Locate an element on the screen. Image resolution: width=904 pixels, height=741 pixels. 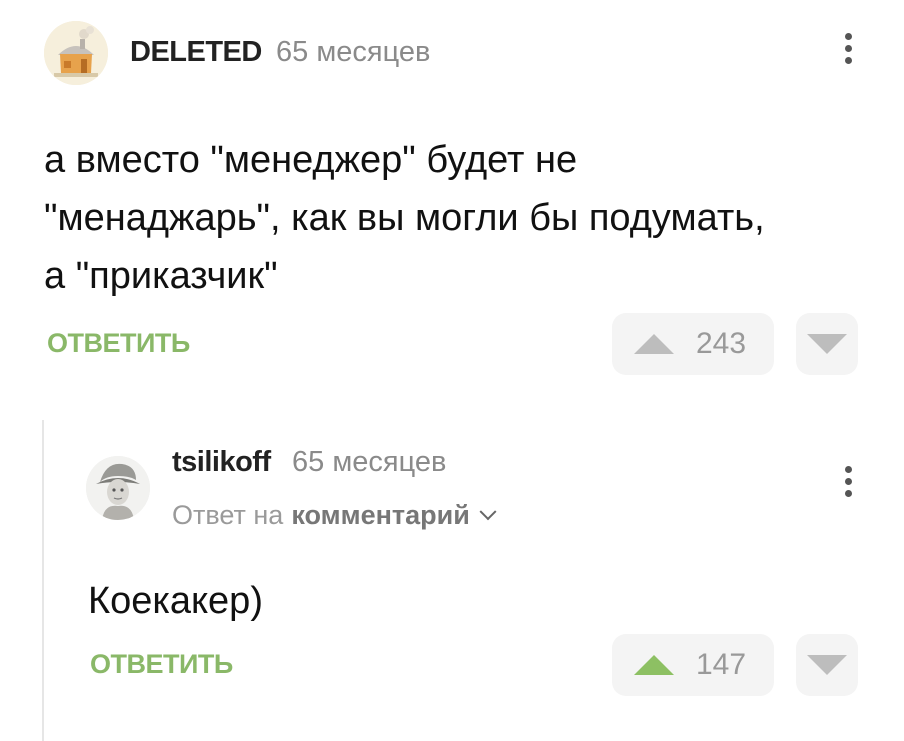
comment-body-line-2: "менаджарь", как вы могли бы подумать, is located at coordinates (404, 218).